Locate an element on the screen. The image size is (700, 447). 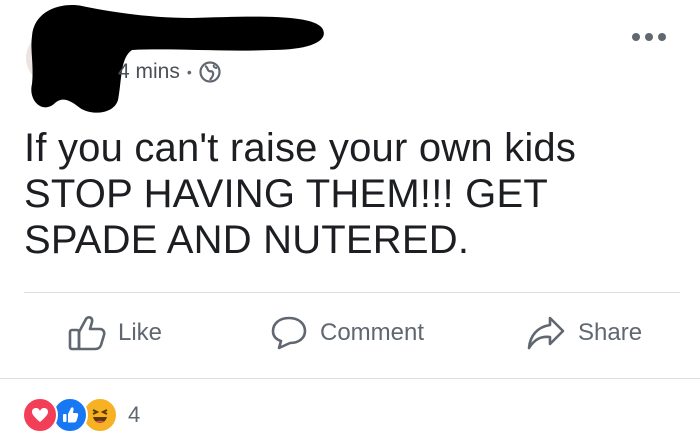
redaction-scribble is located at coordinates (175, 59).